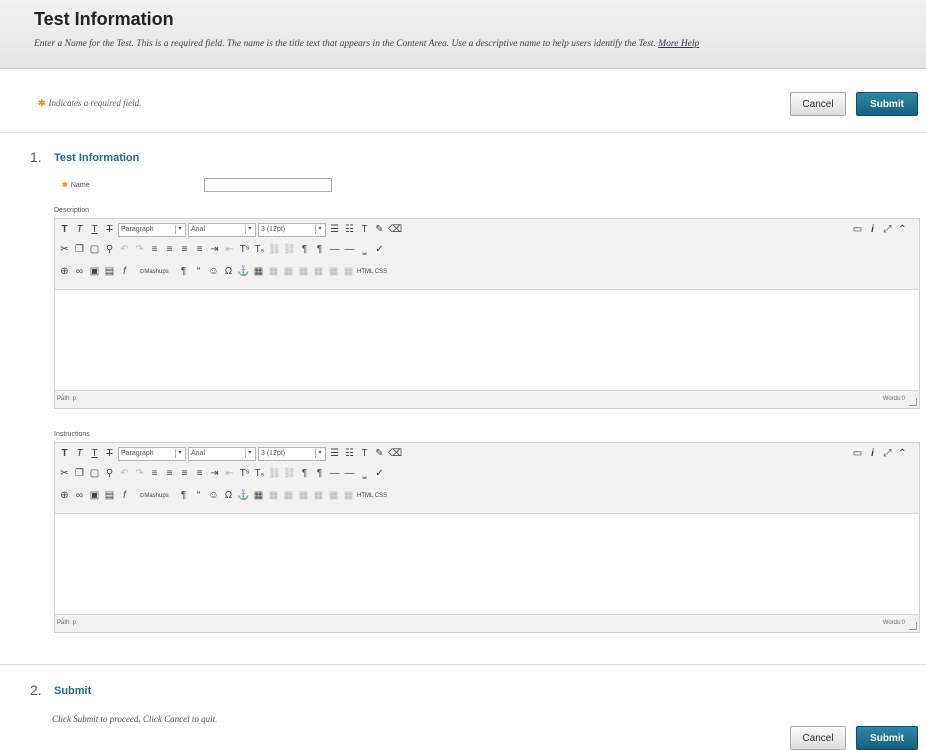 The image size is (926, 750). Describe the element at coordinates (79, 454) in the screenshot. I see `italic-icon: T` at that location.